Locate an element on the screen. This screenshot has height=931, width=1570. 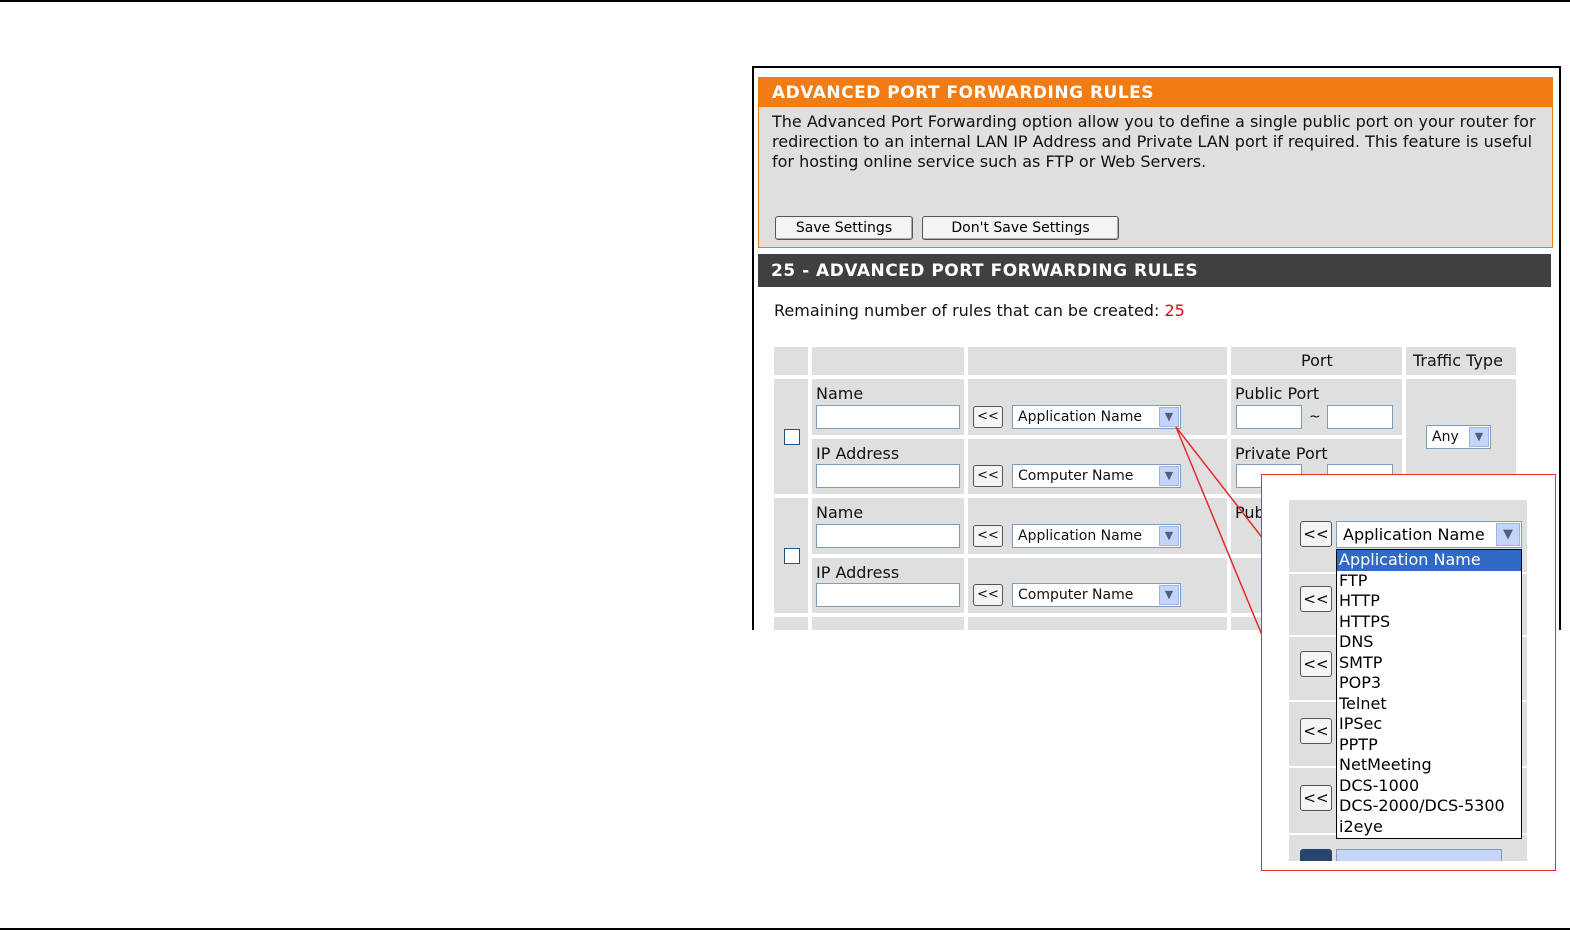
rule-1-public-port-cell: Public Port ~ is located at coordinates (1316, 407).